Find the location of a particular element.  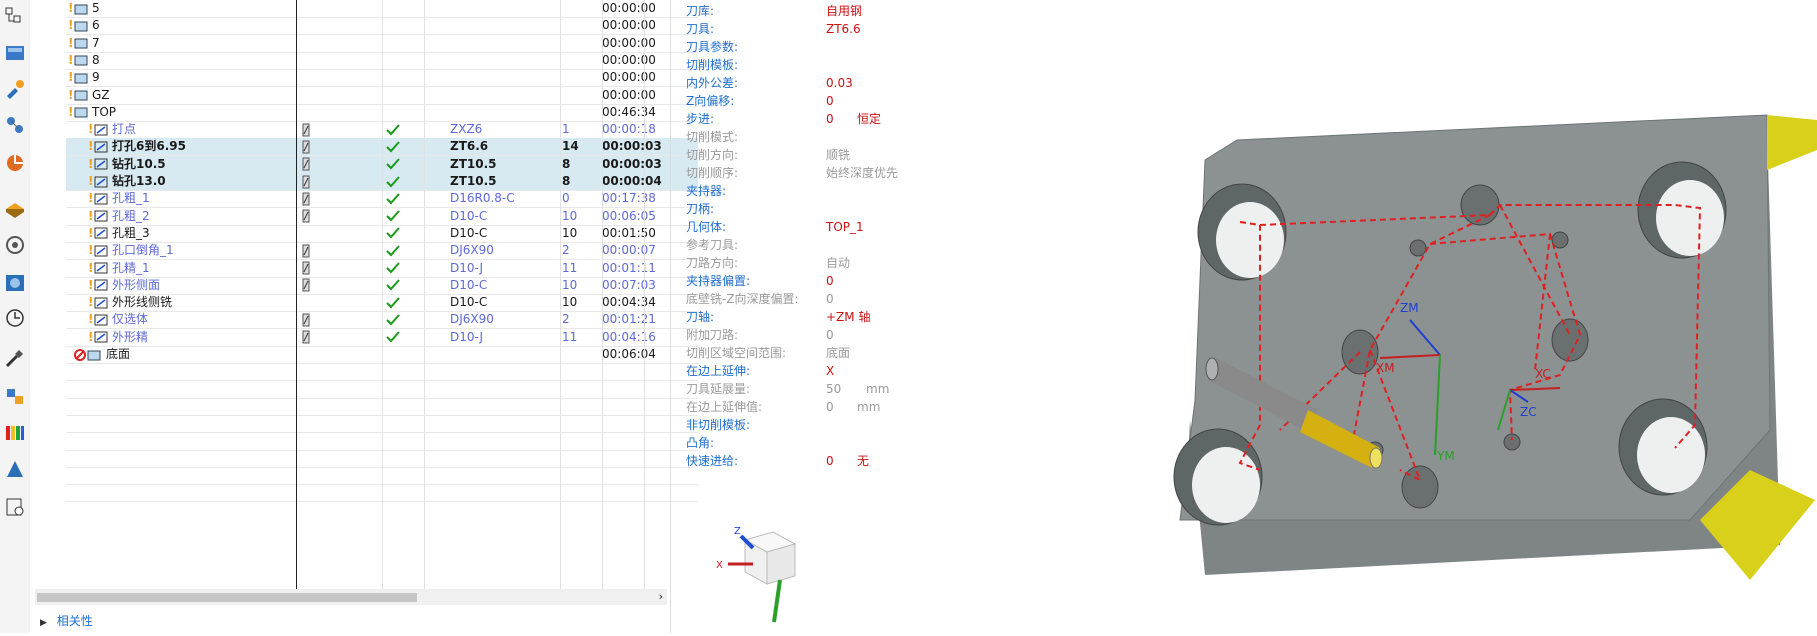

history-icon is located at coordinates (15, 318).